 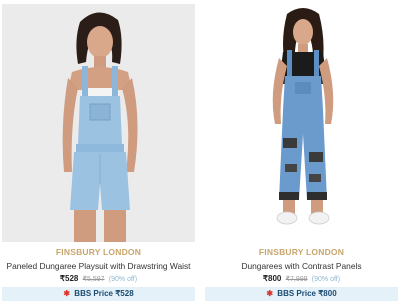 I want to click on bbs-price-label: BBS Price ₹800, so click(x=307, y=293).